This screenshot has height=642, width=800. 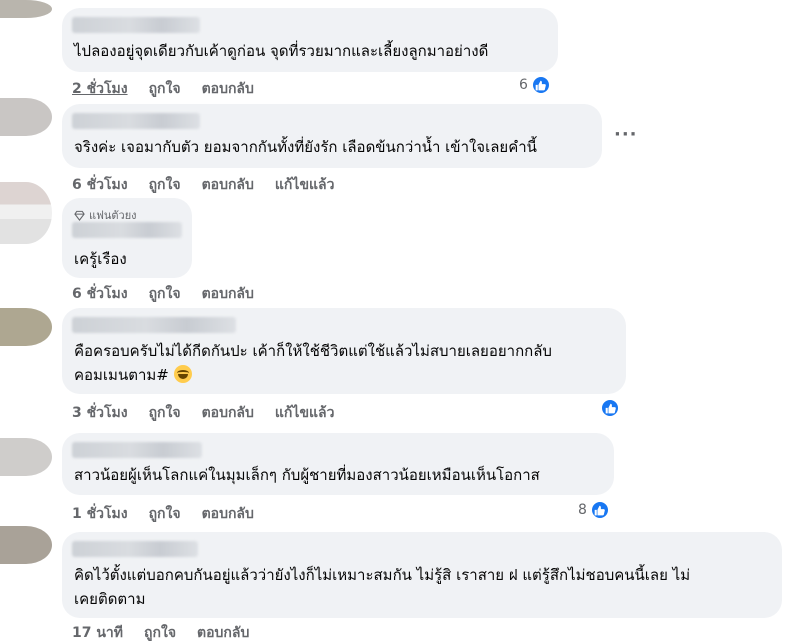 I want to click on reaction-count: 8, so click(x=594, y=510).